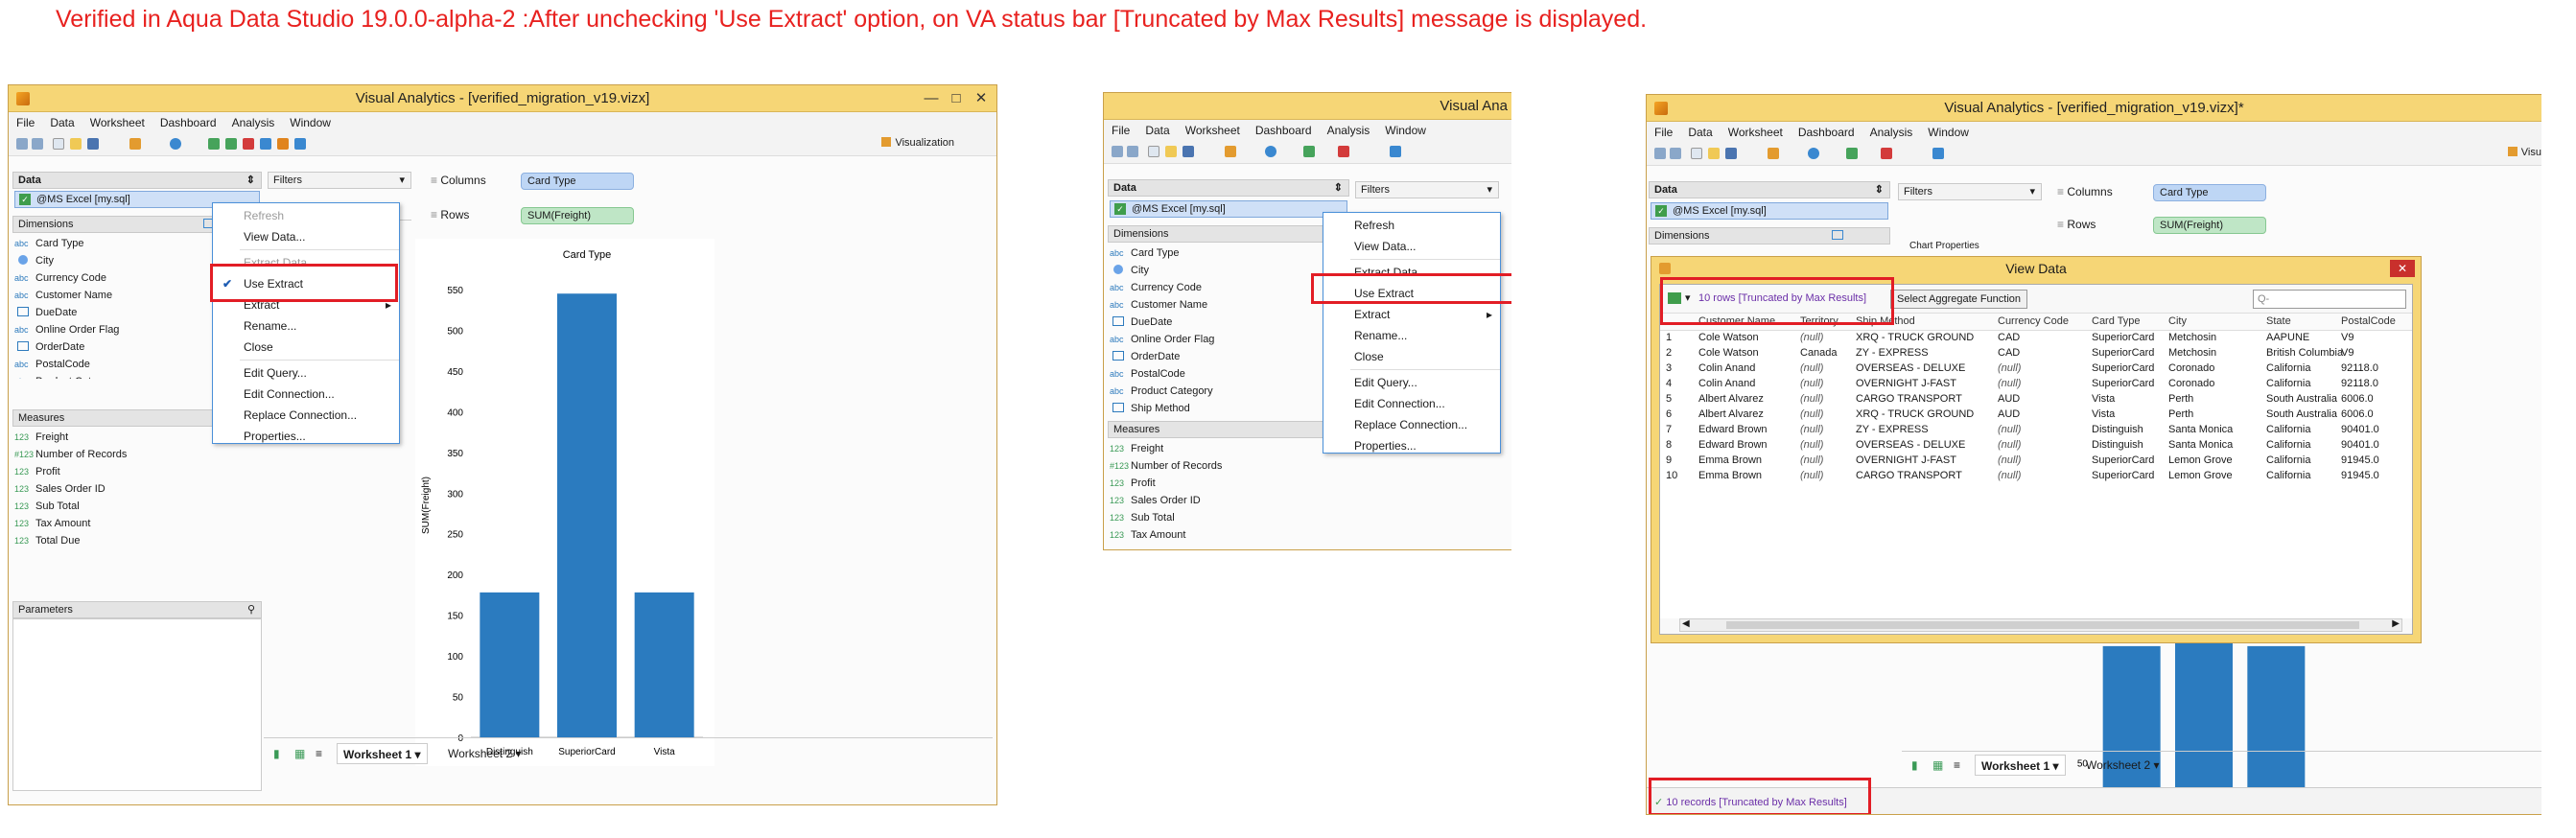 The width and height of the screenshot is (2576, 838). I want to click on dialog-close-button: ✕, so click(2402, 268).